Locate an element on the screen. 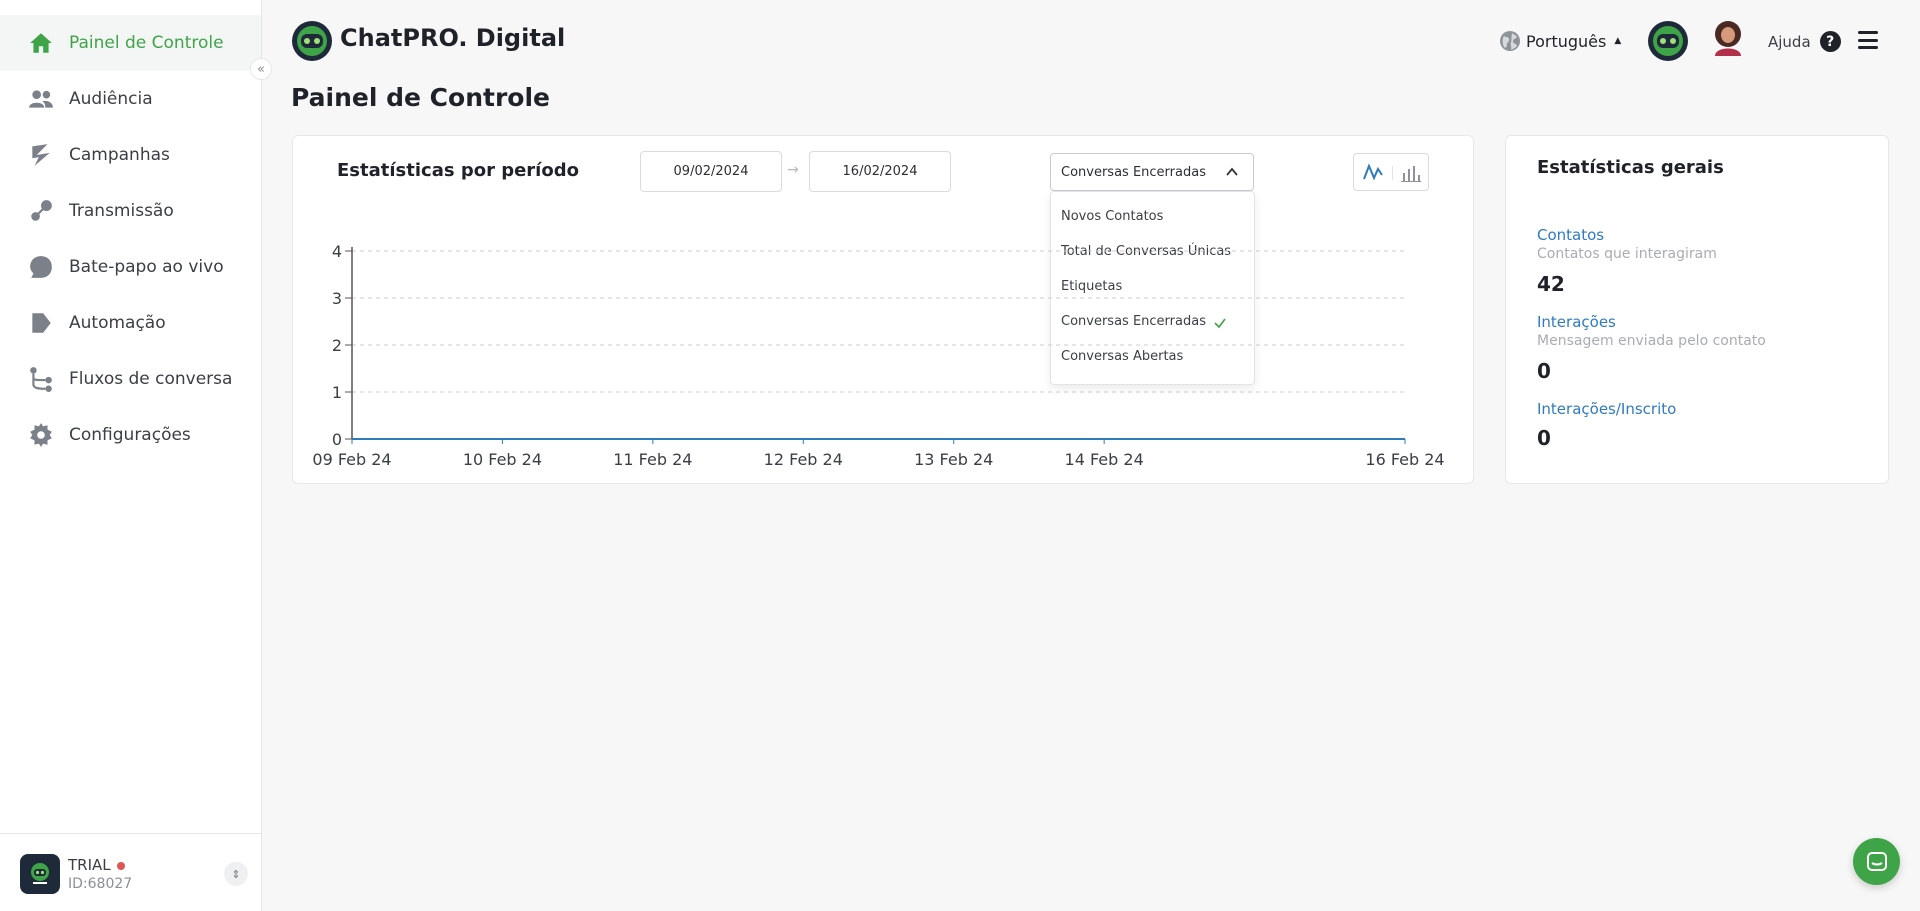  chart-type-toggle is located at coordinates (1391, 172).